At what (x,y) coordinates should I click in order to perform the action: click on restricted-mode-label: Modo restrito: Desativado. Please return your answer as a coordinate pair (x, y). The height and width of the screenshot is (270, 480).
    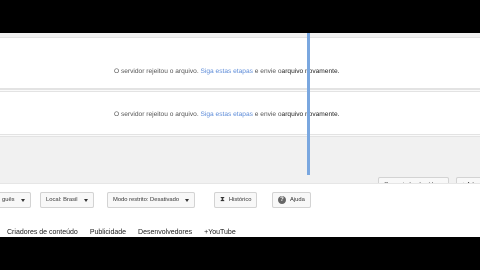
    Looking at the image, I should click on (146, 200).